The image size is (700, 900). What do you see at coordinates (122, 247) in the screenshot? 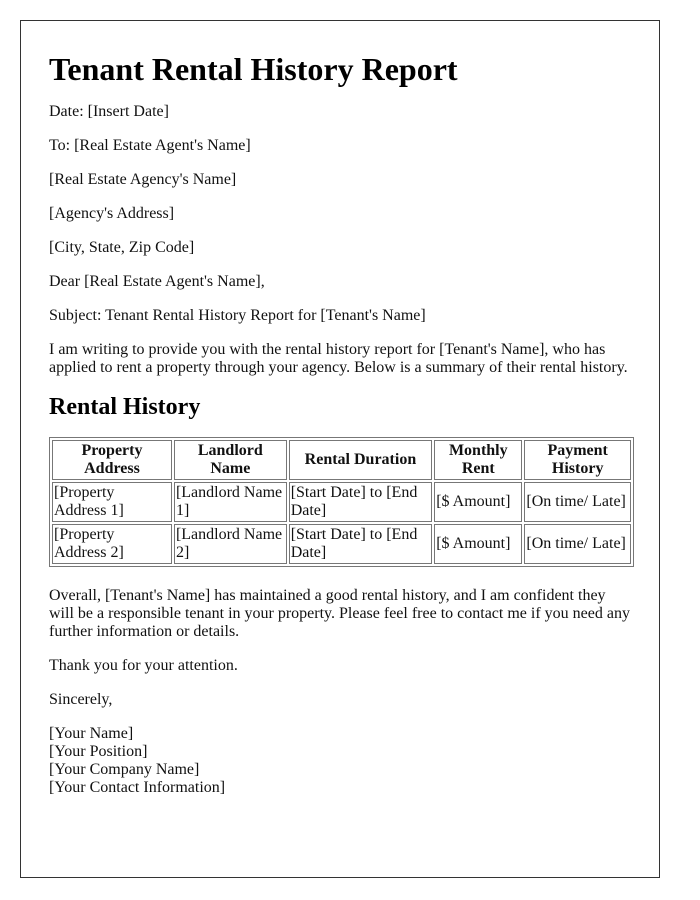
I see `city-state-zip-line: [City, State, Zip Code]` at bounding box center [122, 247].